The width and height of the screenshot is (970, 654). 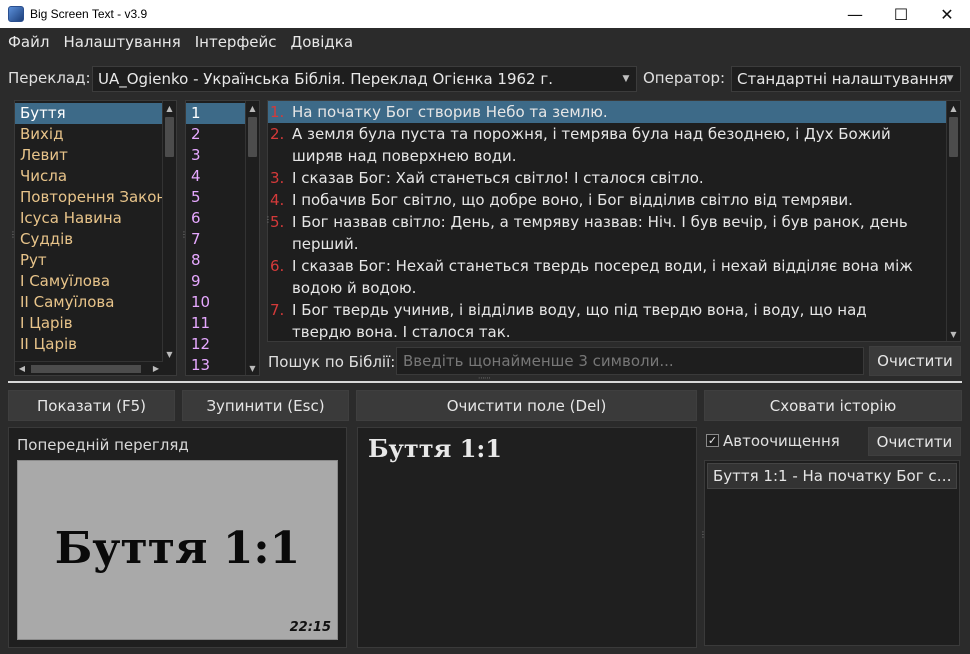 What do you see at coordinates (89, 134) in the screenshot?
I see `book-item: Вихід` at bounding box center [89, 134].